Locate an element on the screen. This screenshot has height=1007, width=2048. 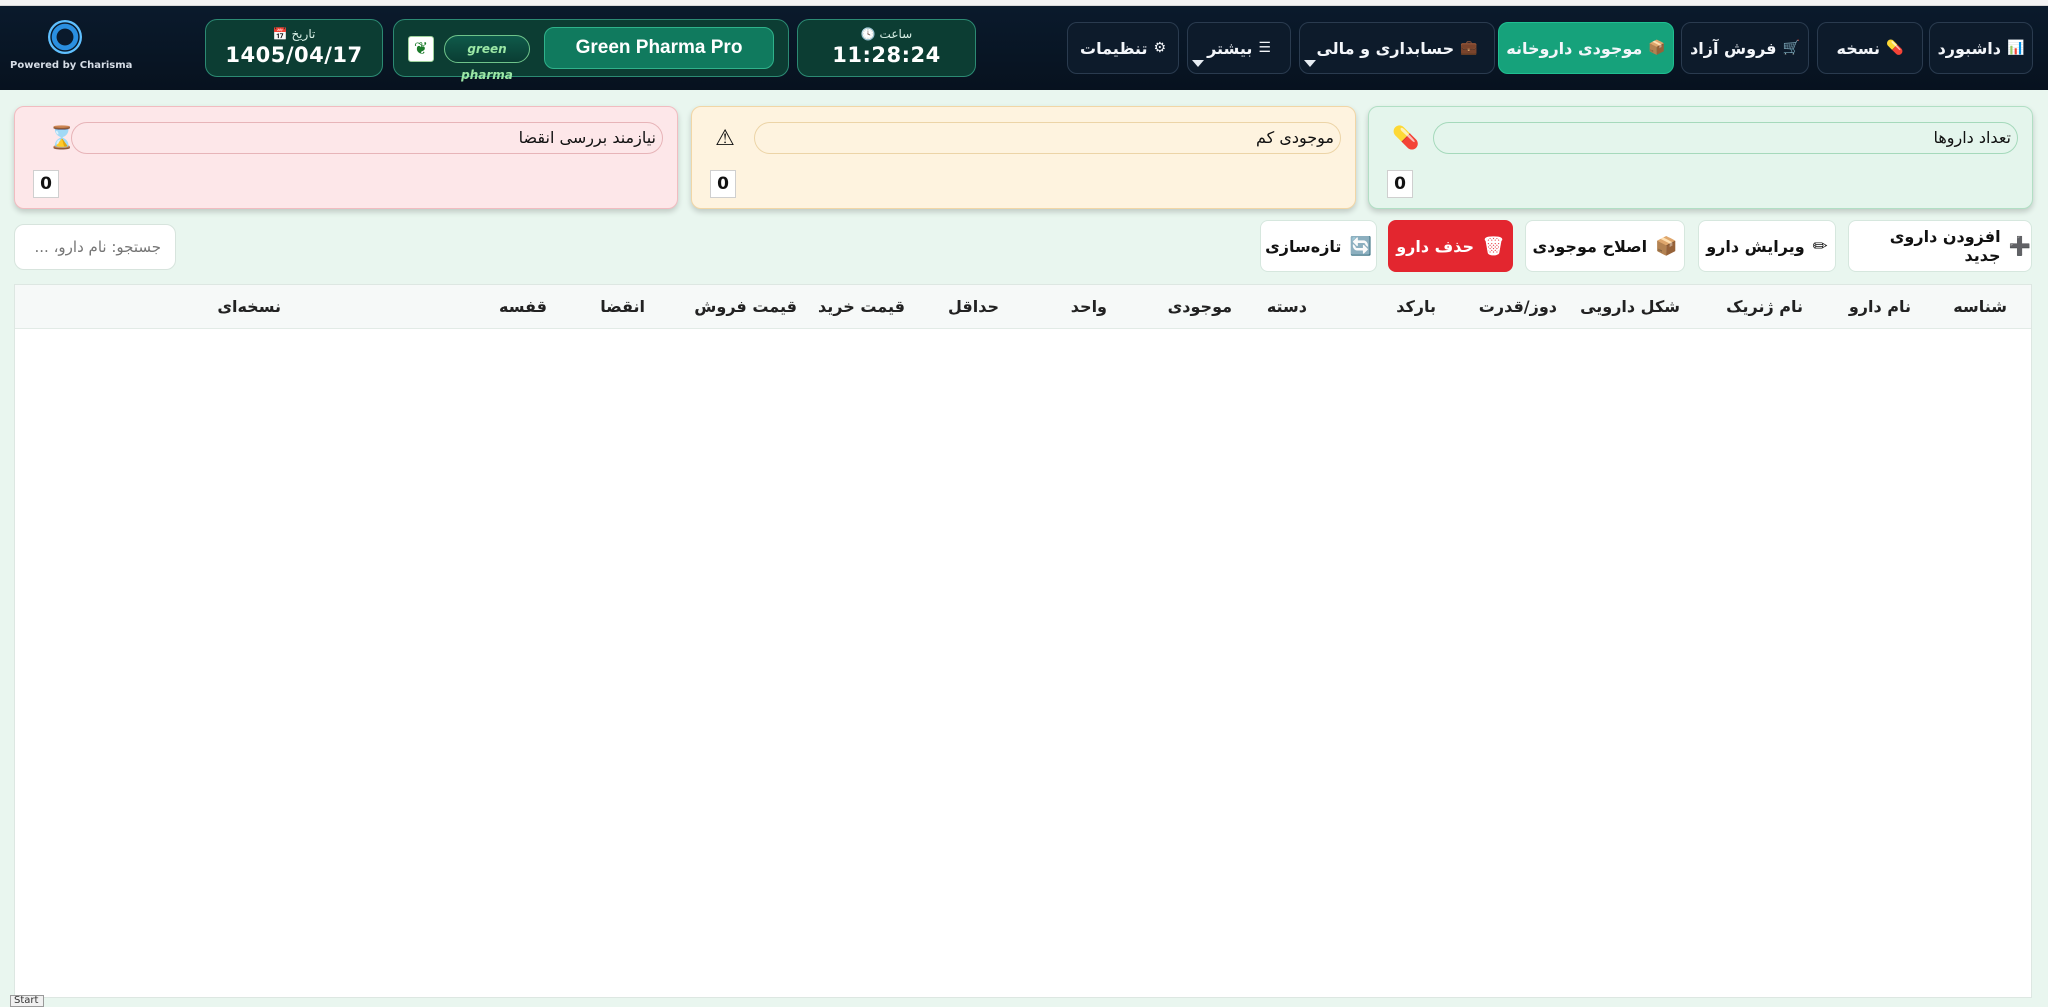
chart-icon: 📊 is located at coordinates (2016, 48).